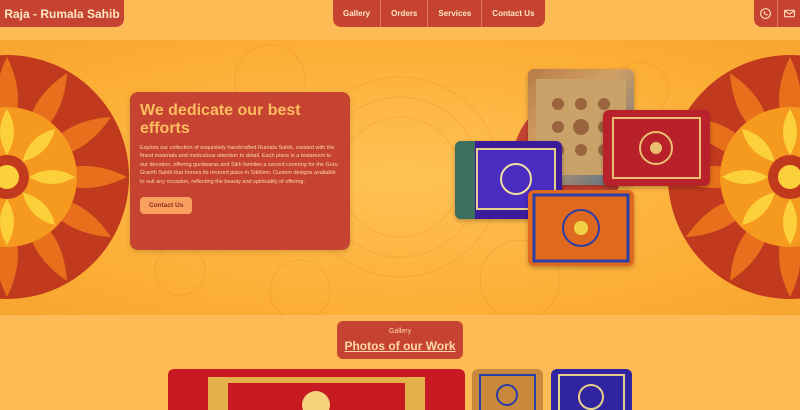  I want to click on gallery-heading-box: Gallery Photos of our Work, so click(400, 340).